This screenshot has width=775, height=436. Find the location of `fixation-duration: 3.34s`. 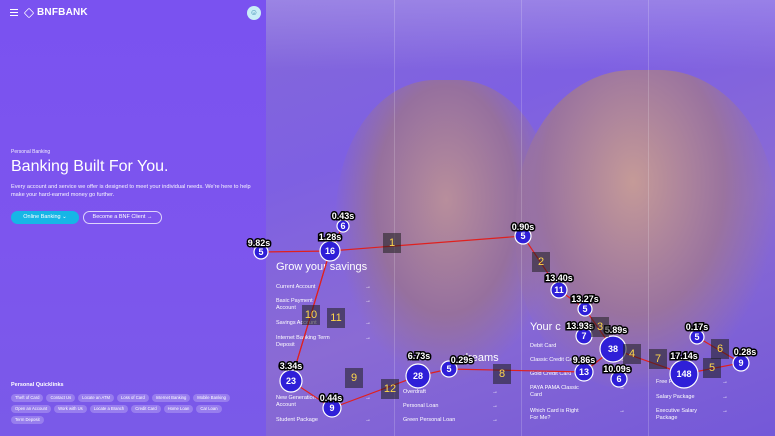

fixation-duration: 3.34s is located at coordinates (291, 366).